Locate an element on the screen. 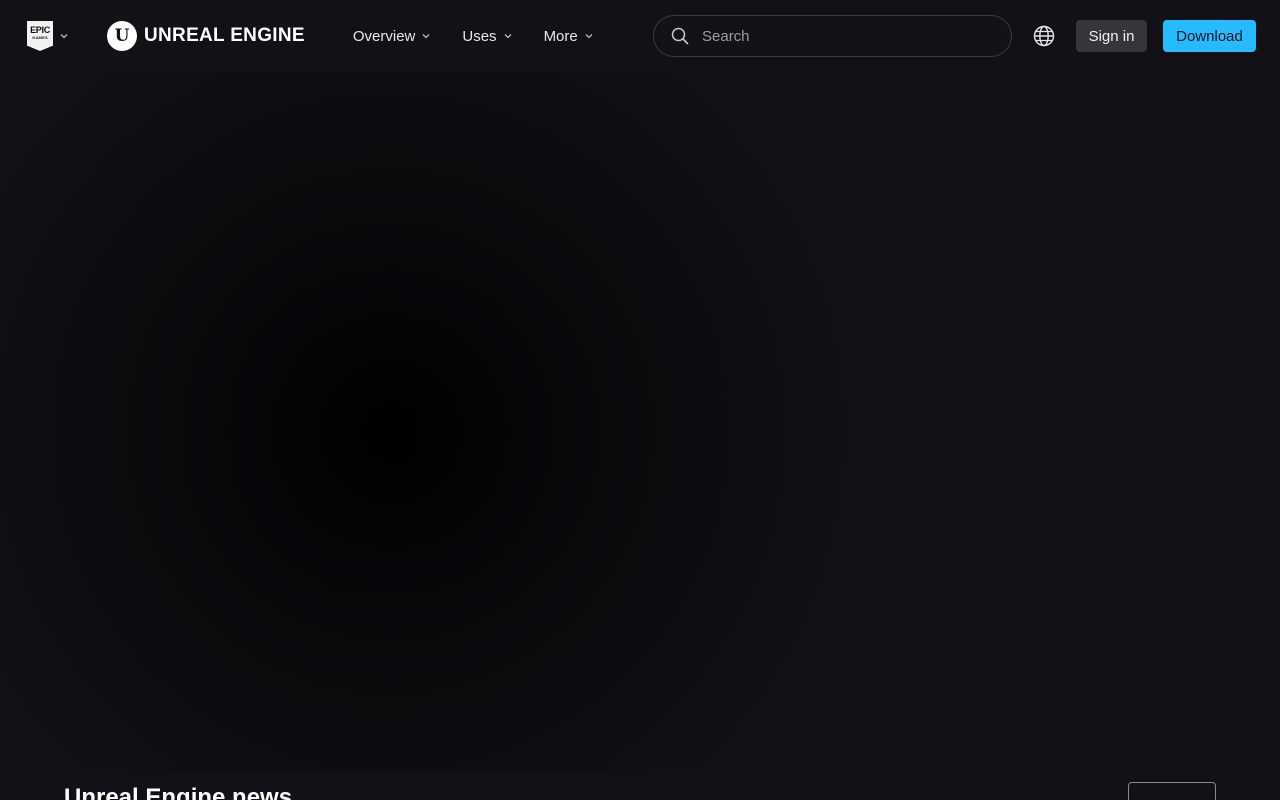  sign-in-button: Sign in is located at coordinates (1111, 36).